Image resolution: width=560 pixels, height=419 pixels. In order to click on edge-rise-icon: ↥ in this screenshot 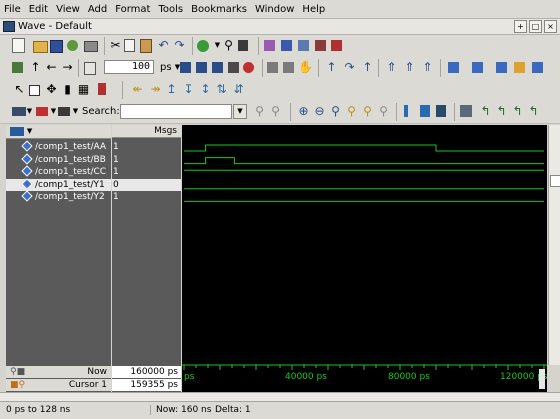, I will do `click(171, 89)`.